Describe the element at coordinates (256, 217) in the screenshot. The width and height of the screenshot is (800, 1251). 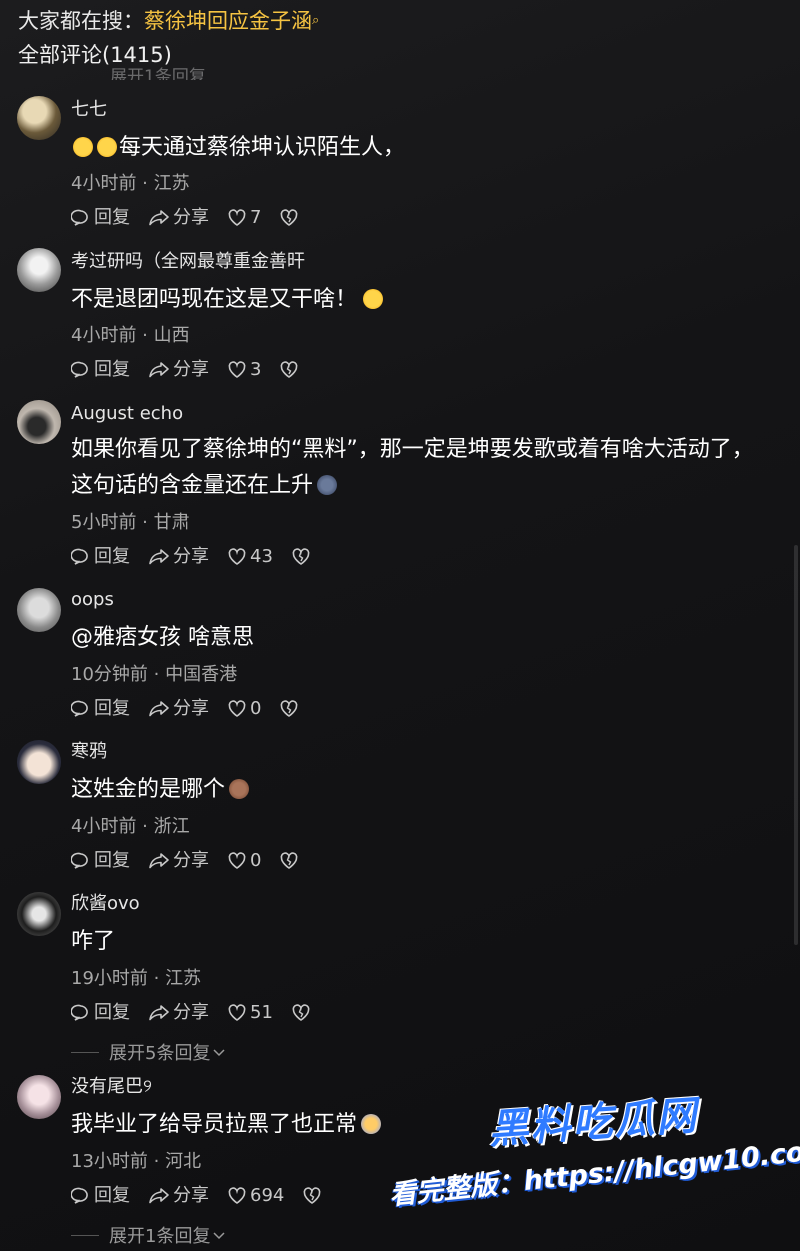
I see `like-count: 7` at that location.